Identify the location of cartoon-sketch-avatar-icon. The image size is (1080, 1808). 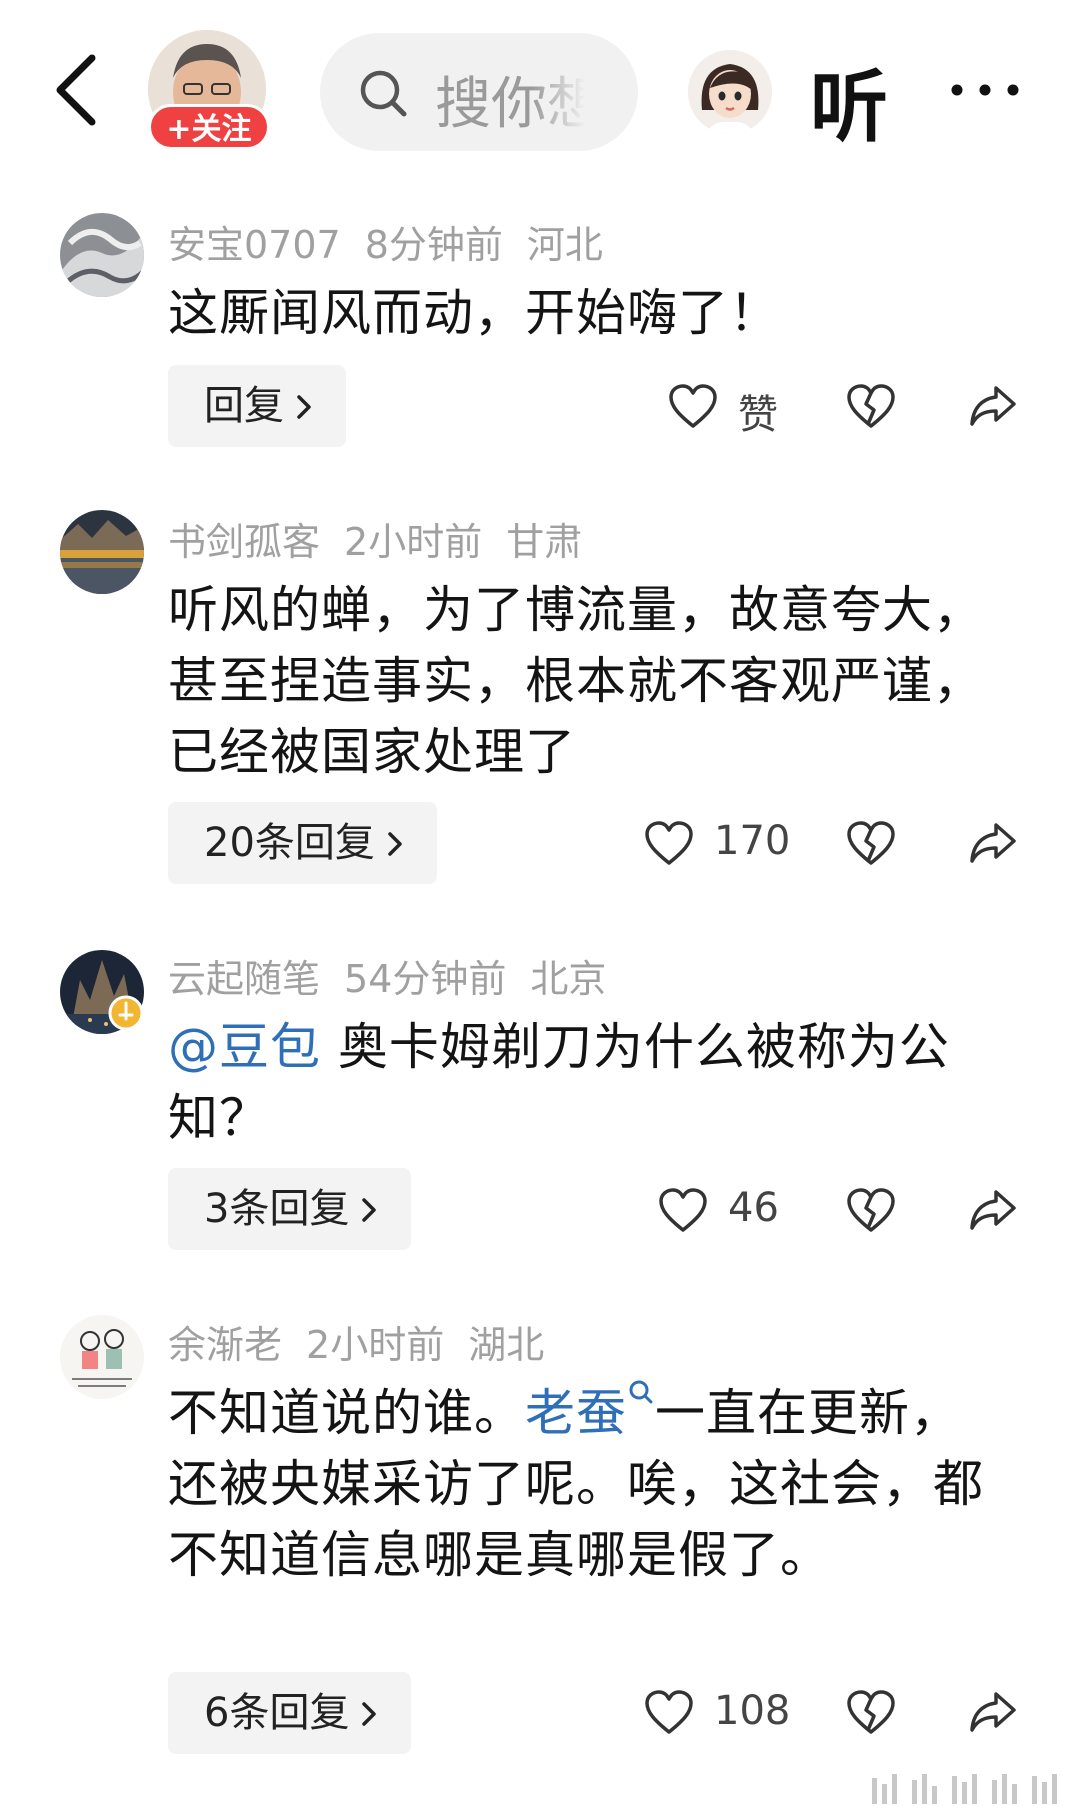
(102, 1357).